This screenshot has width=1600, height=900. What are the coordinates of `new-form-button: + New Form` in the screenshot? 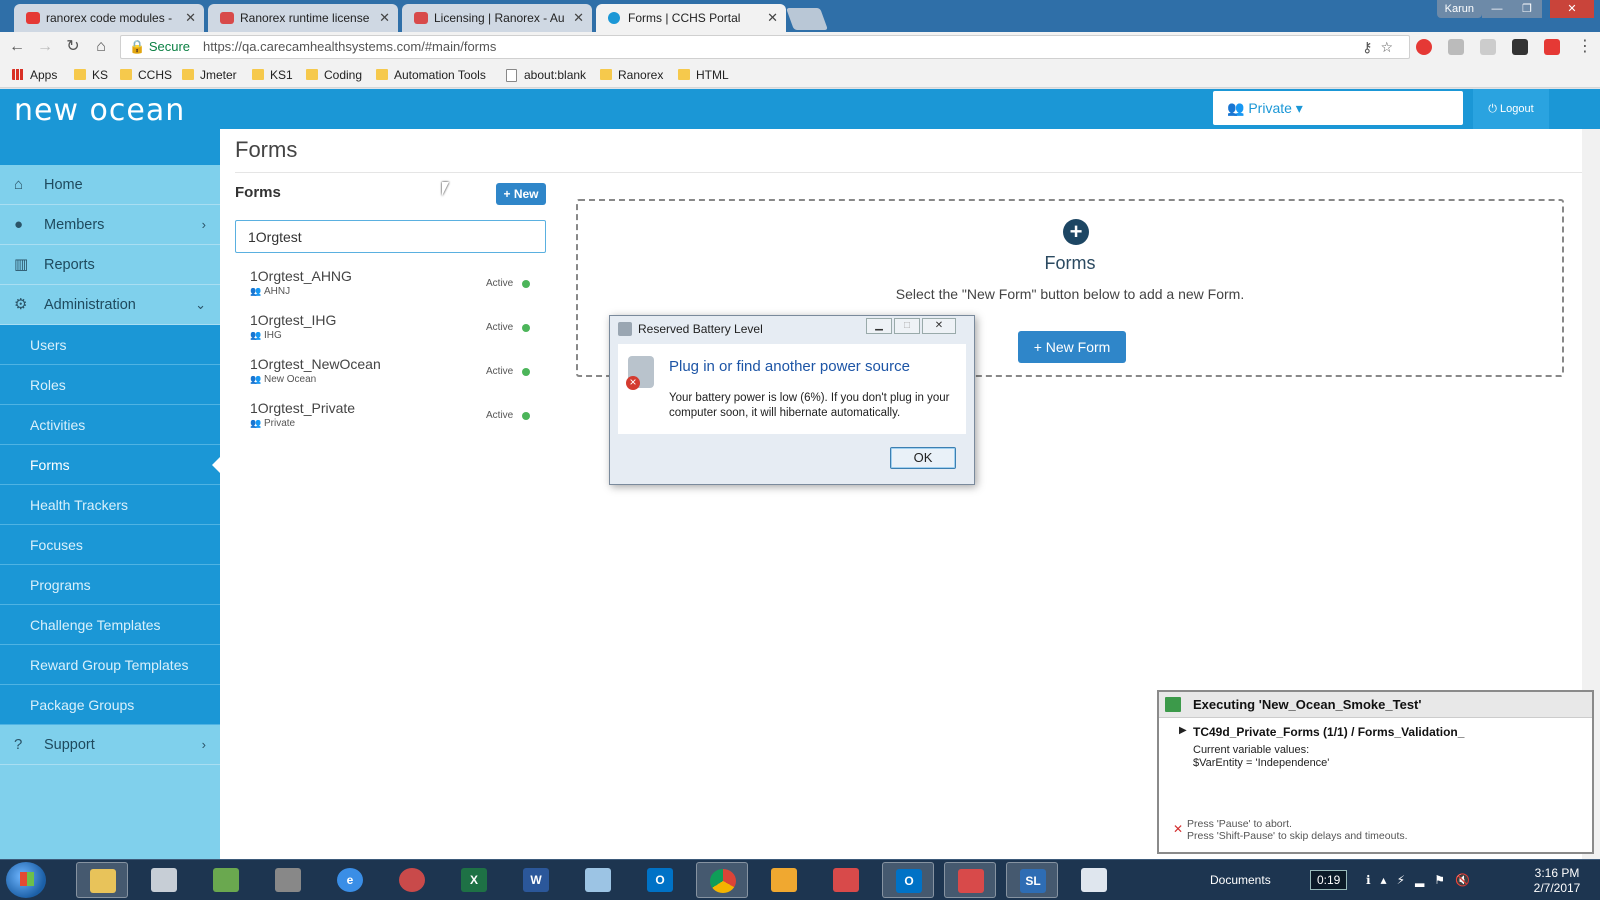 It's located at (1072, 347).